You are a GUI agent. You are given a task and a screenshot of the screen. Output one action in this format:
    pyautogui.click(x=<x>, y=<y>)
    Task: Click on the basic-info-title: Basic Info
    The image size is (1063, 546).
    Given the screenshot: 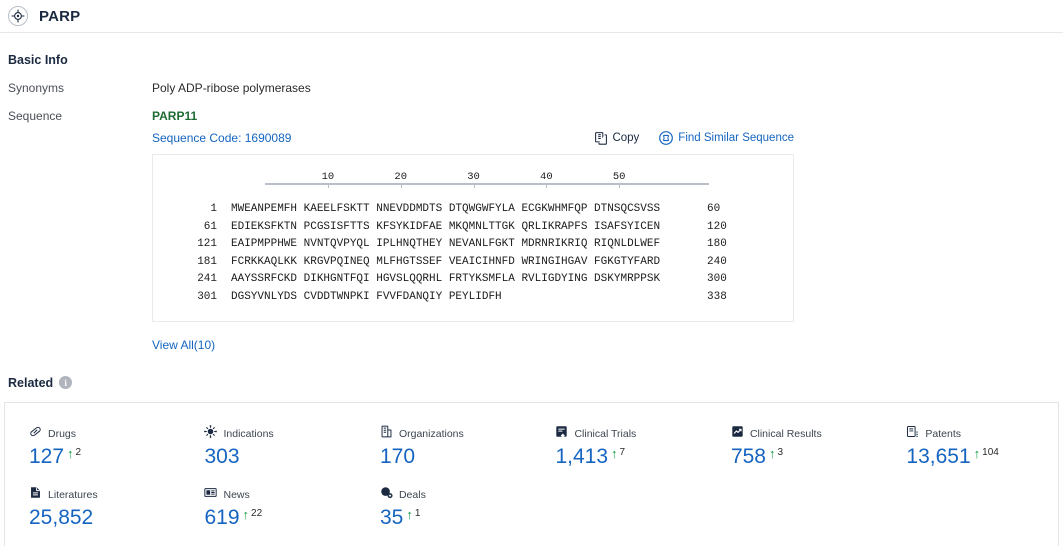 What is the action you would take?
    pyautogui.click(x=38, y=60)
    